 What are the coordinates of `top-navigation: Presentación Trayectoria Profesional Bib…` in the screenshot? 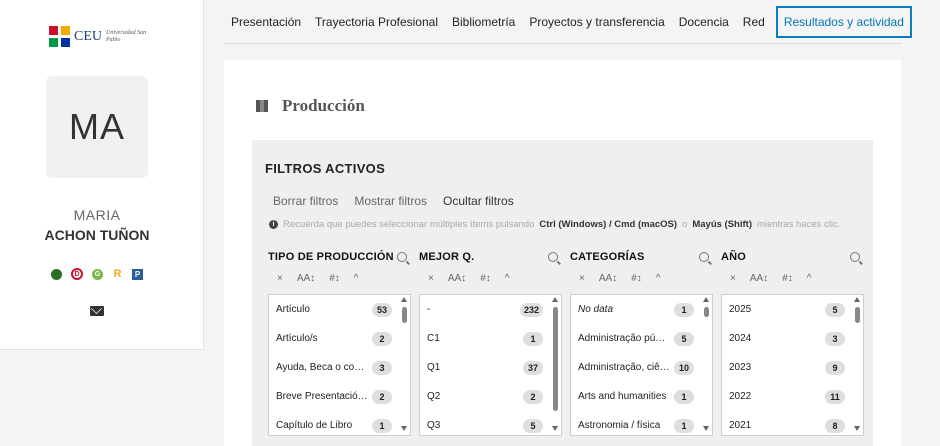 It's located at (568, 22).